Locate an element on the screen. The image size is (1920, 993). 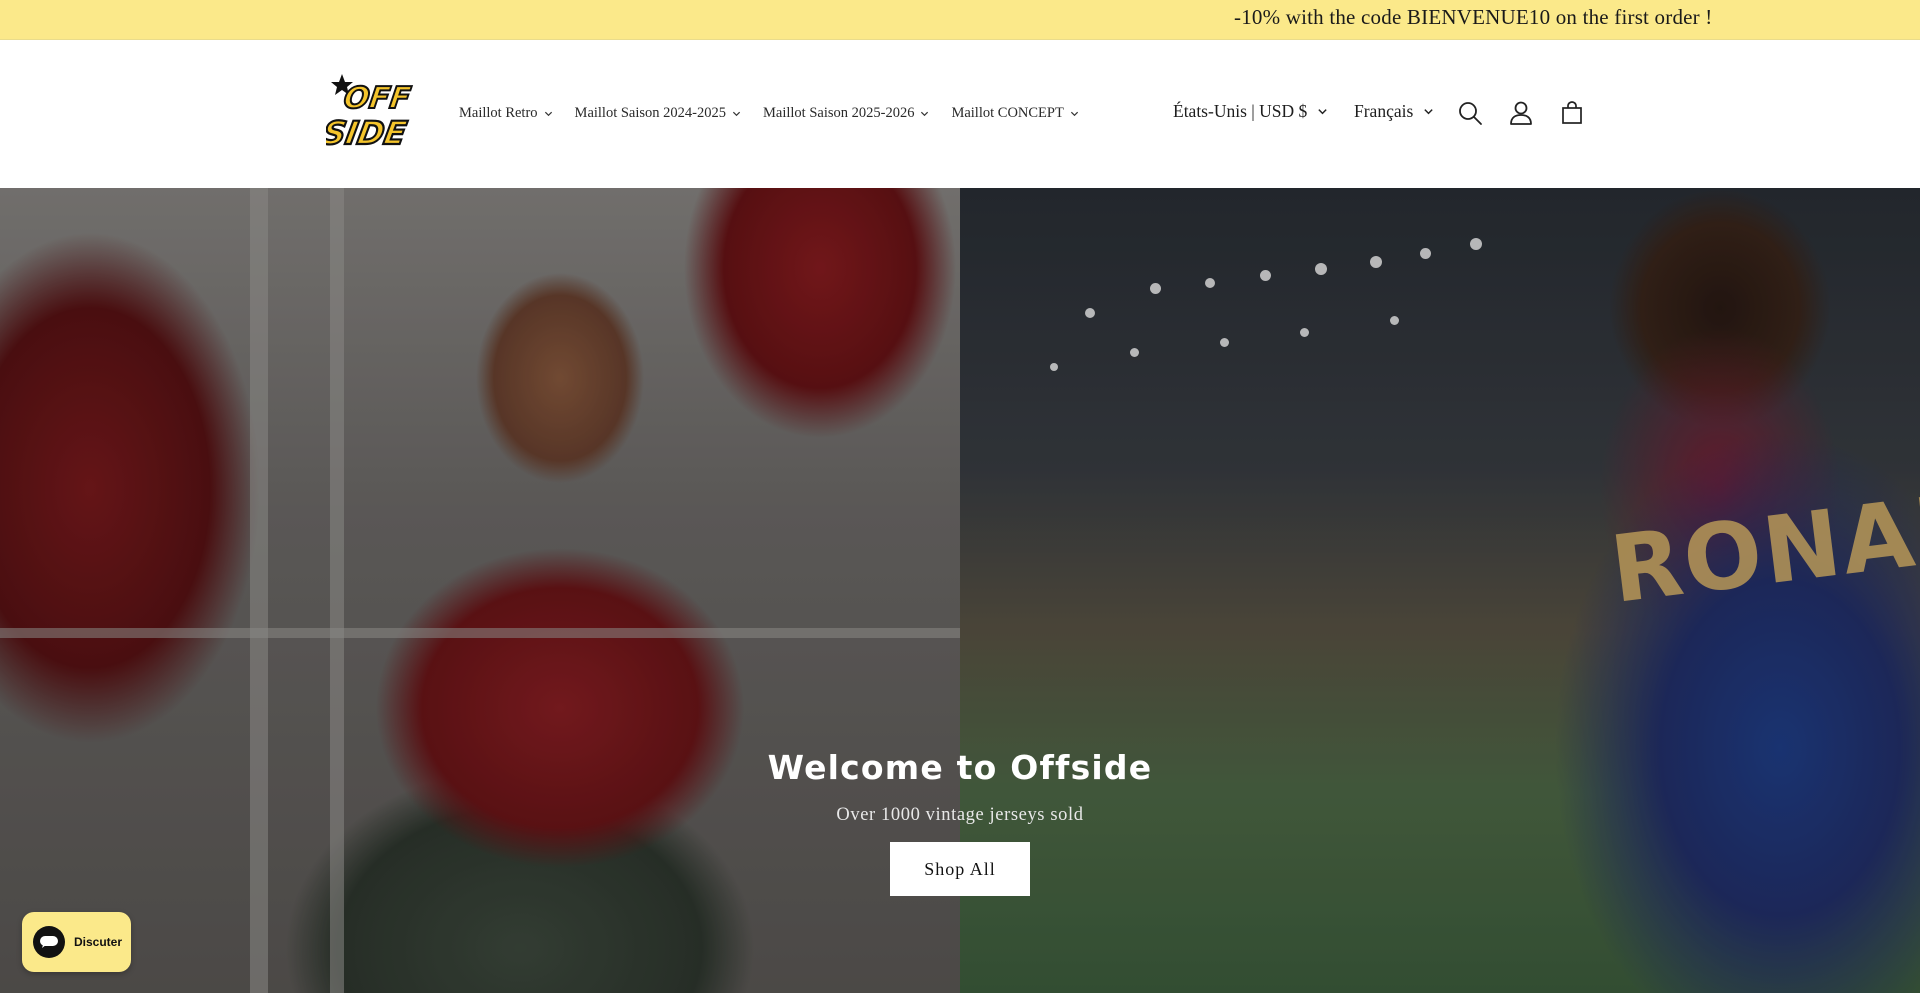
nav-item-maillot-retro: Maillot Retro is located at coordinates (506, 113).